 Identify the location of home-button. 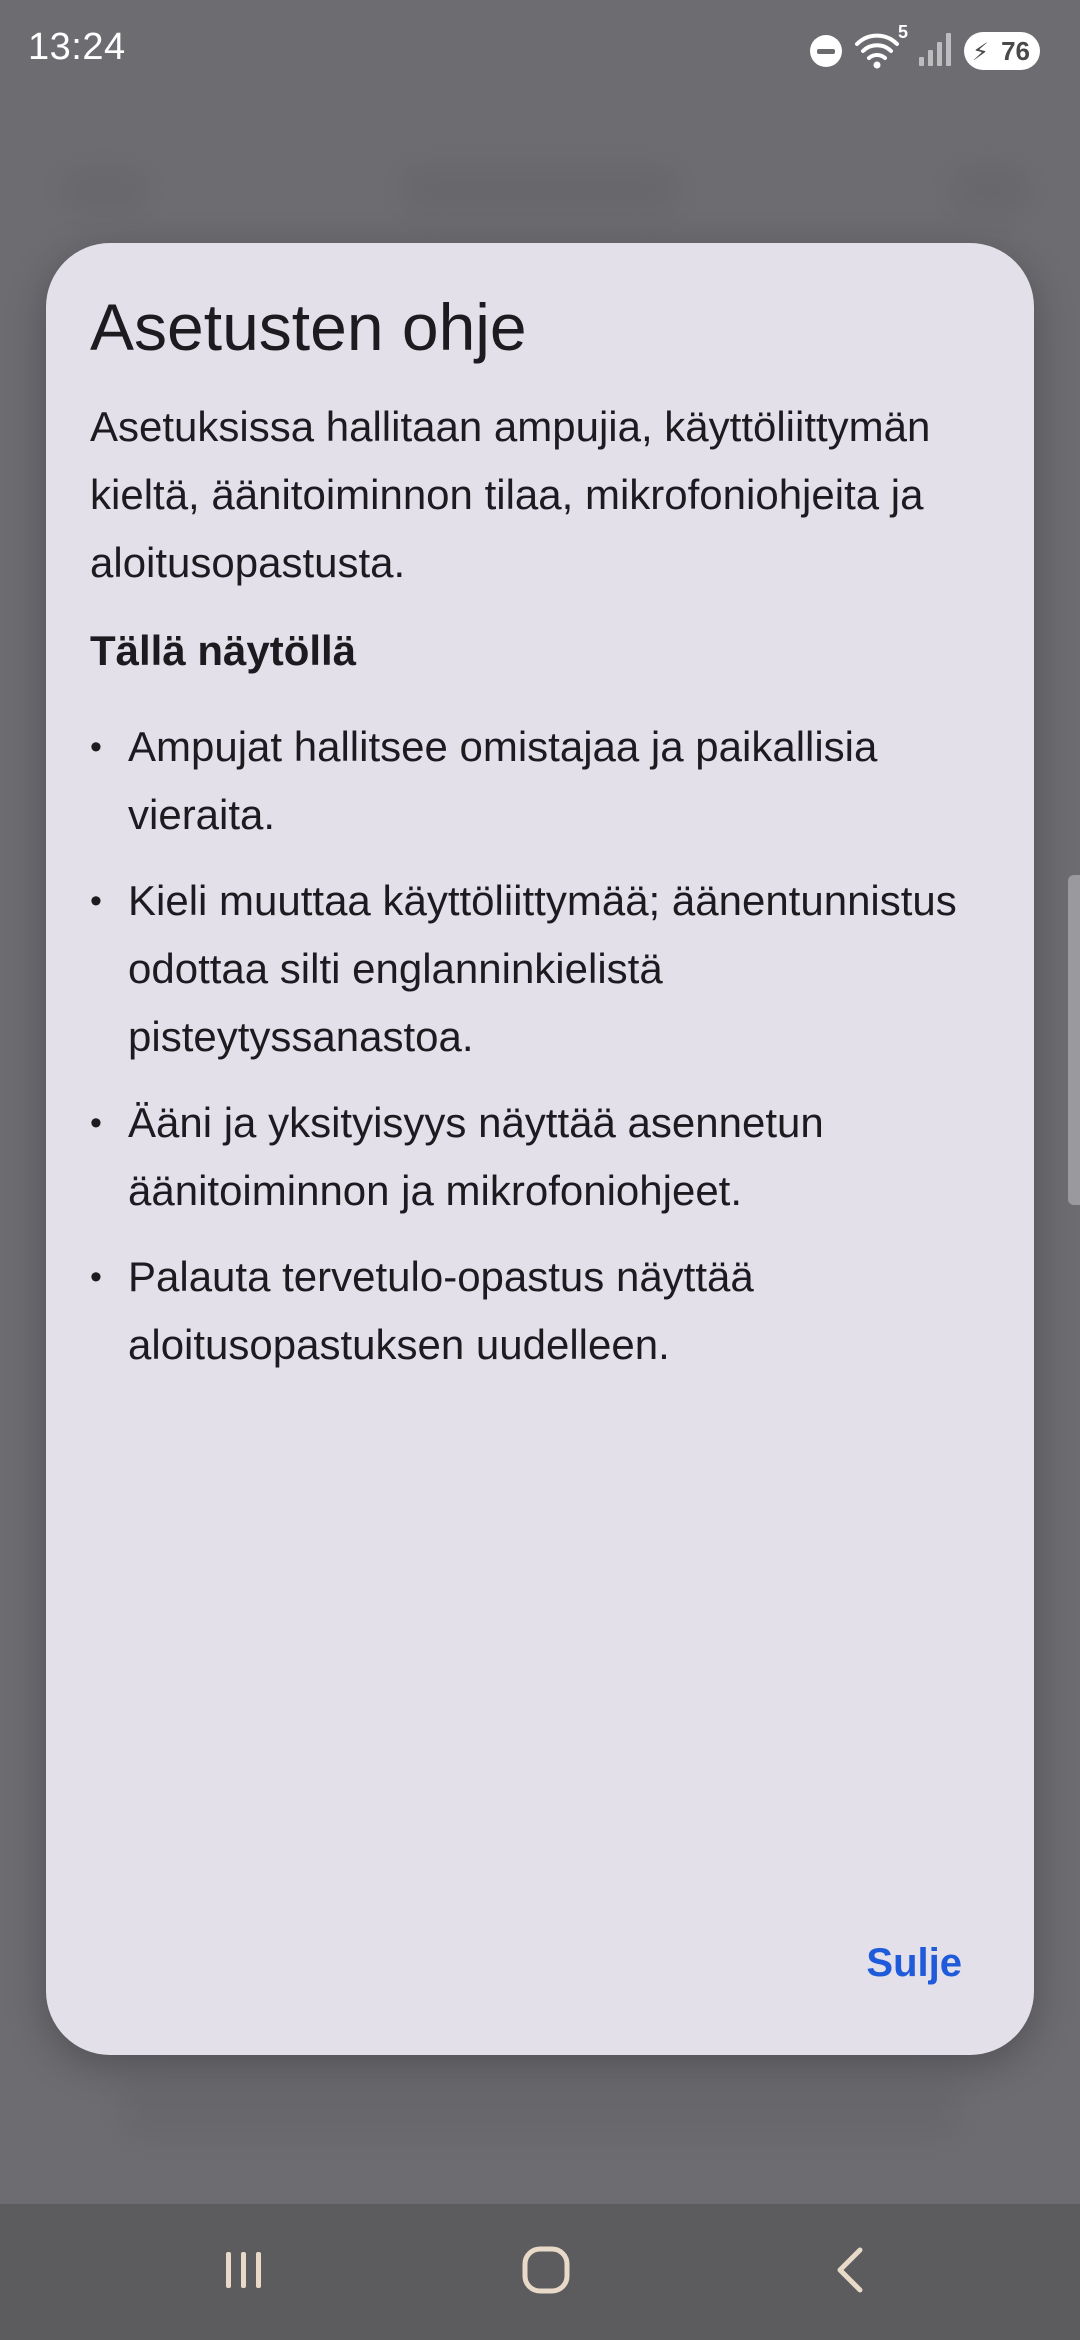
(546, 2272).